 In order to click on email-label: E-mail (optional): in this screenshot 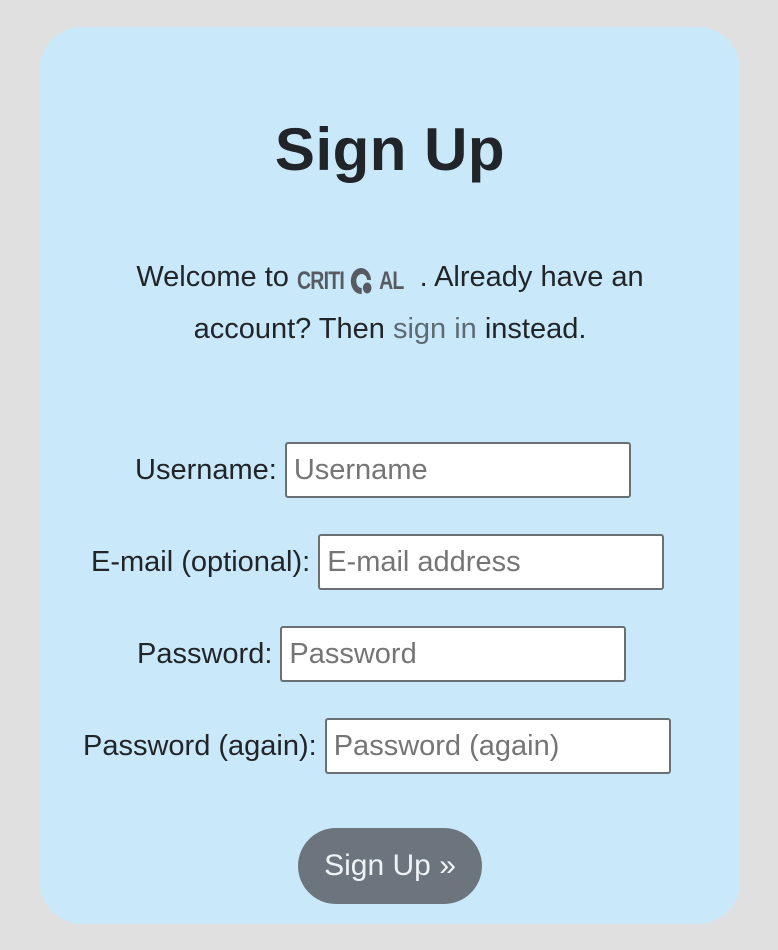, I will do `click(201, 561)`.